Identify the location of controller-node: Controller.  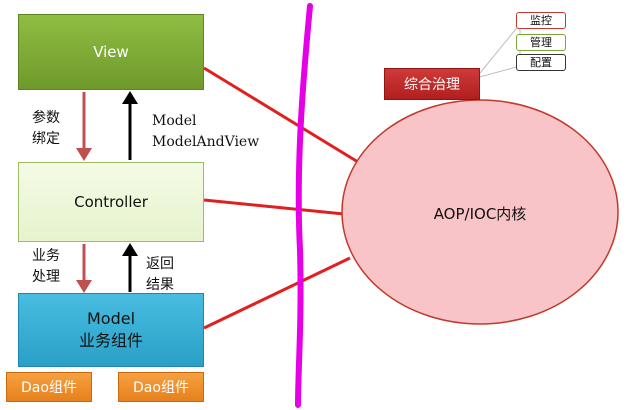
(111, 202).